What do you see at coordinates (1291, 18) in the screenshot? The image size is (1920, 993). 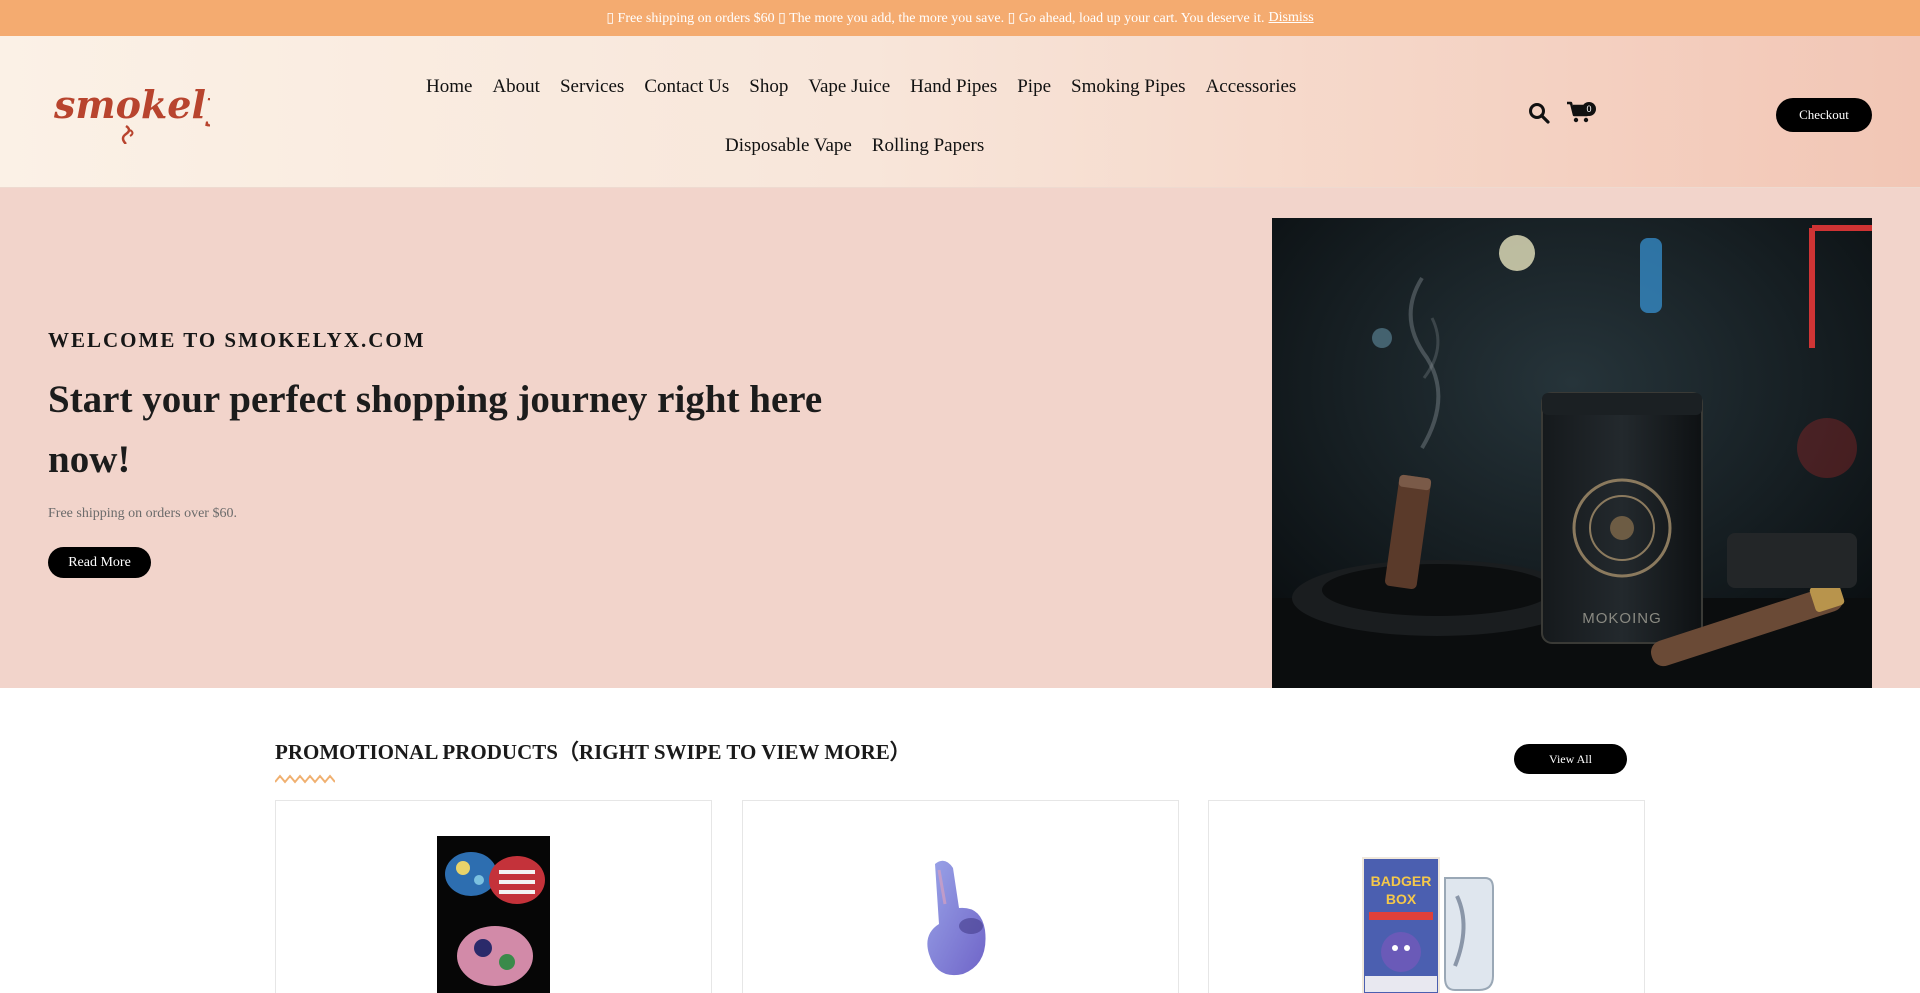 I see `dismiss-link: Dismiss` at bounding box center [1291, 18].